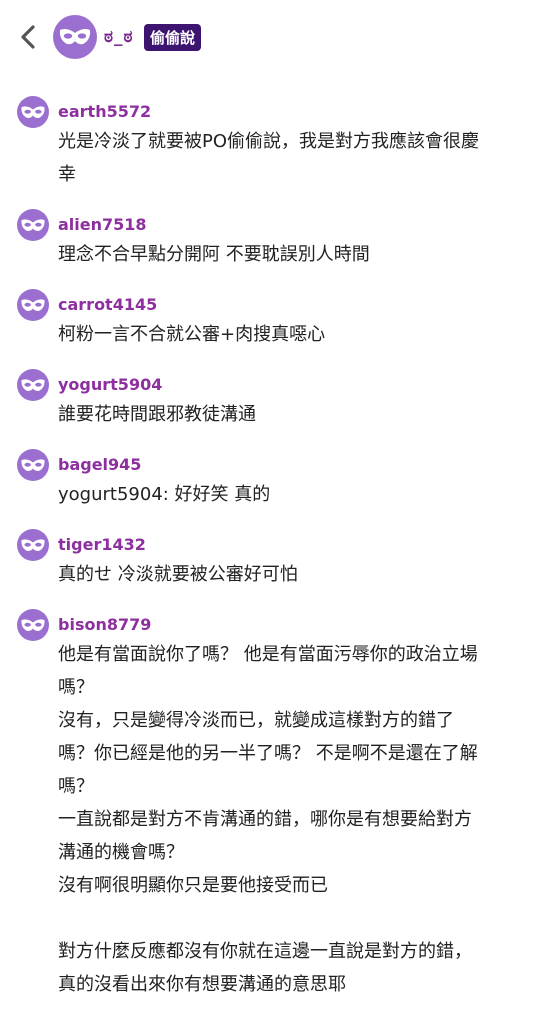 The height and width of the screenshot is (1024, 550). Describe the element at coordinates (157, 414) in the screenshot. I see `comment-line: 誰要花時間跟邪教徒溝通` at that location.